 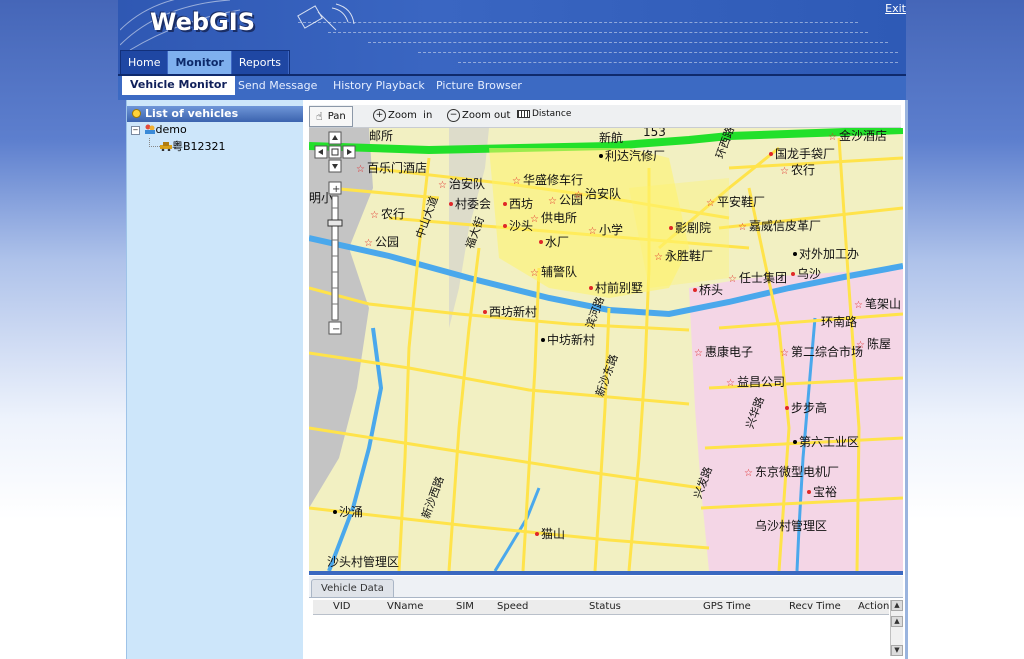 I want to click on scroll-up-button: ▲, so click(x=897, y=605).